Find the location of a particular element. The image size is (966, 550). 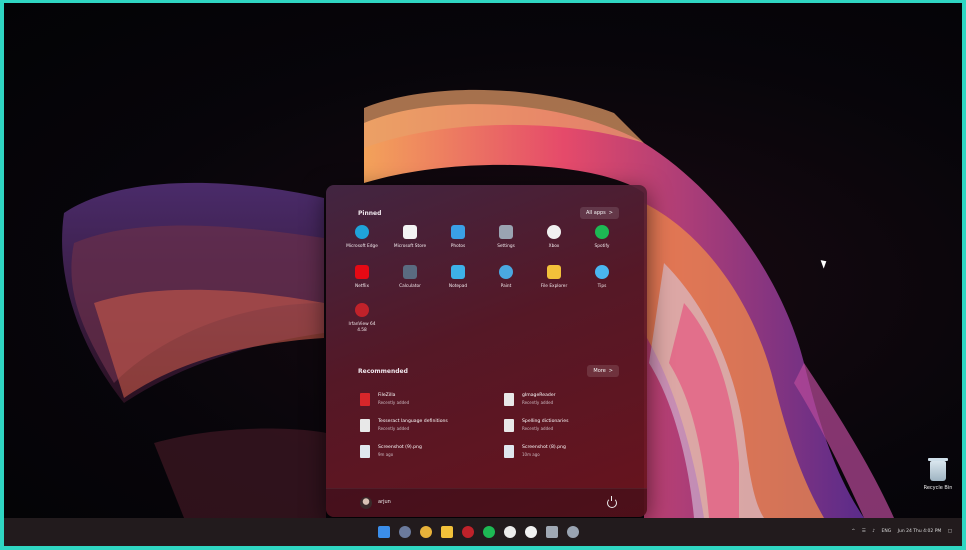

recommended-item: Screenshot (8).png 10m ago is located at coordinates (574, 453).